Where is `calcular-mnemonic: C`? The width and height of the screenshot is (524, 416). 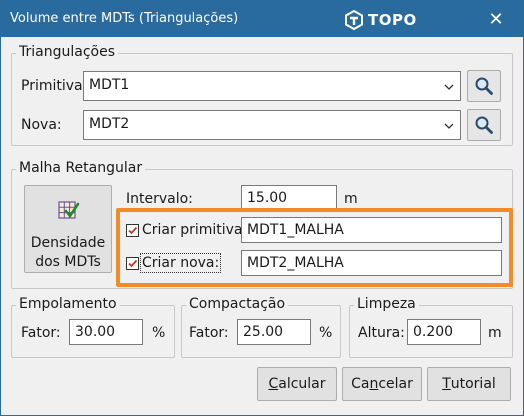
calcular-mnemonic: C is located at coordinates (273, 384).